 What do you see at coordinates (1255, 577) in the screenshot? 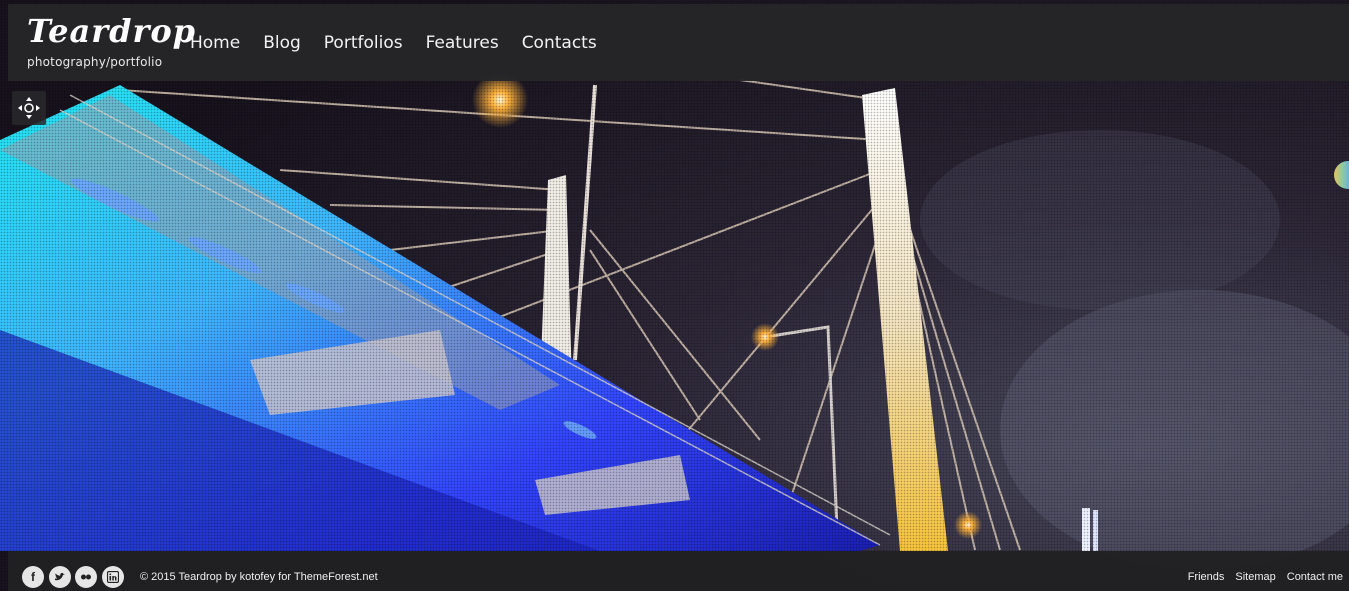
I see `footer-link-sitemap: Sitemap` at bounding box center [1255, 577].